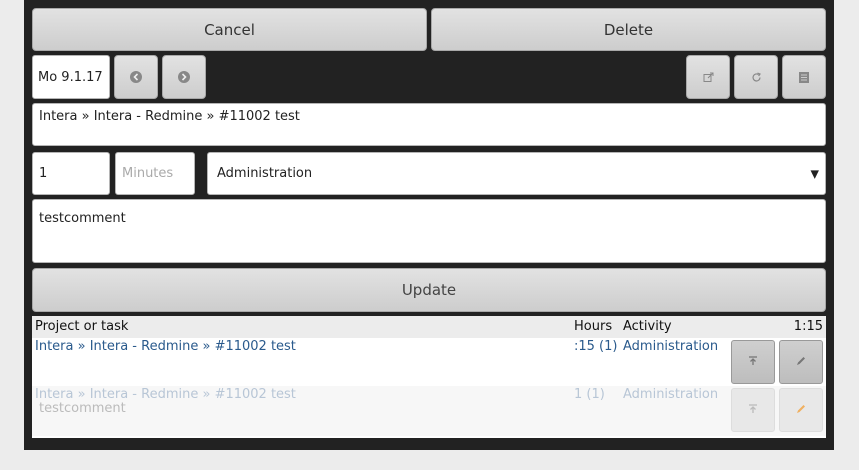 This screenshot has height=470, width=859. I want to click on entry-comment: testcomment, so click(82, 408).